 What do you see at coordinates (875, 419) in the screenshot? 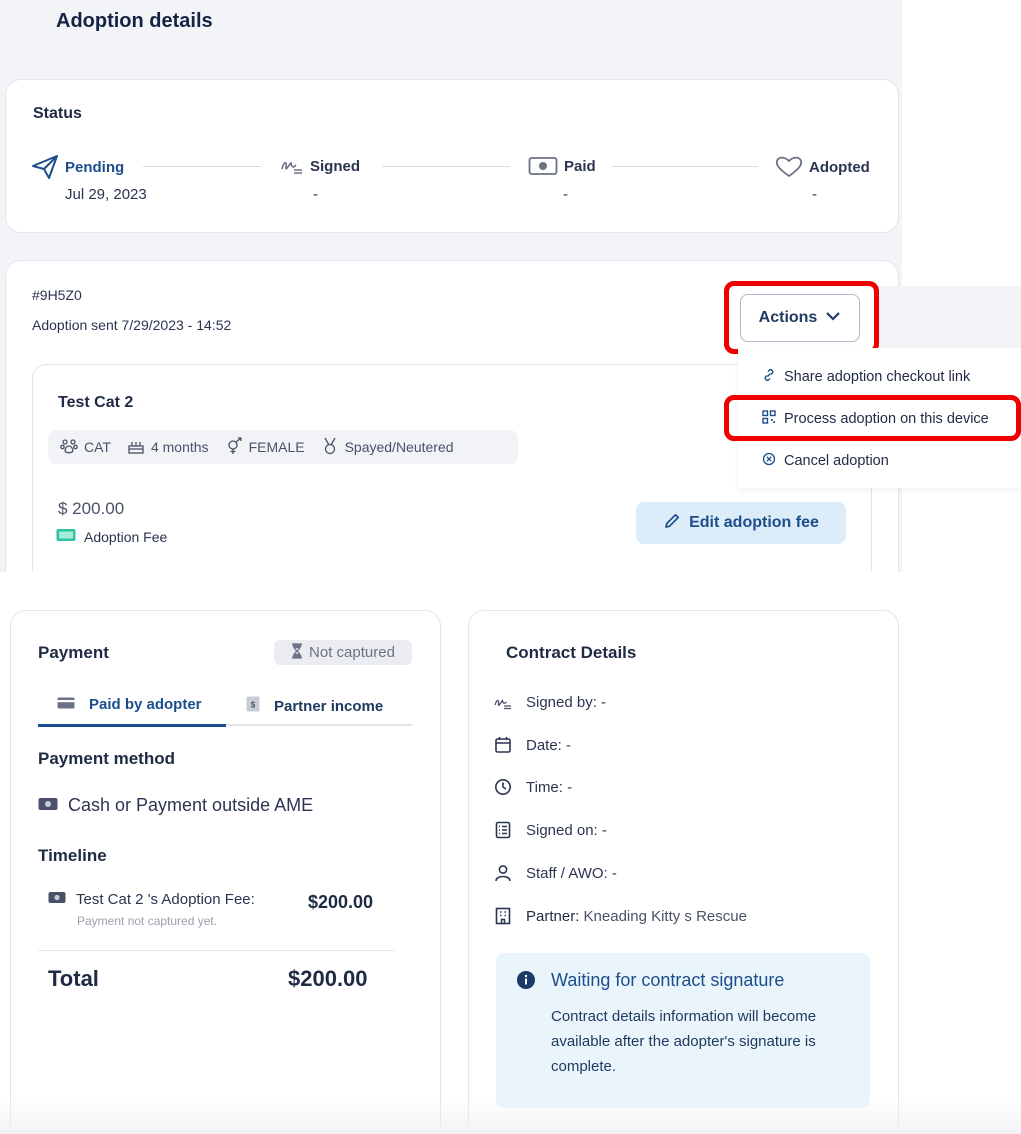
I see `menu-item-process-on-device: Process adoption on this device` at bounding box center [875, 419].